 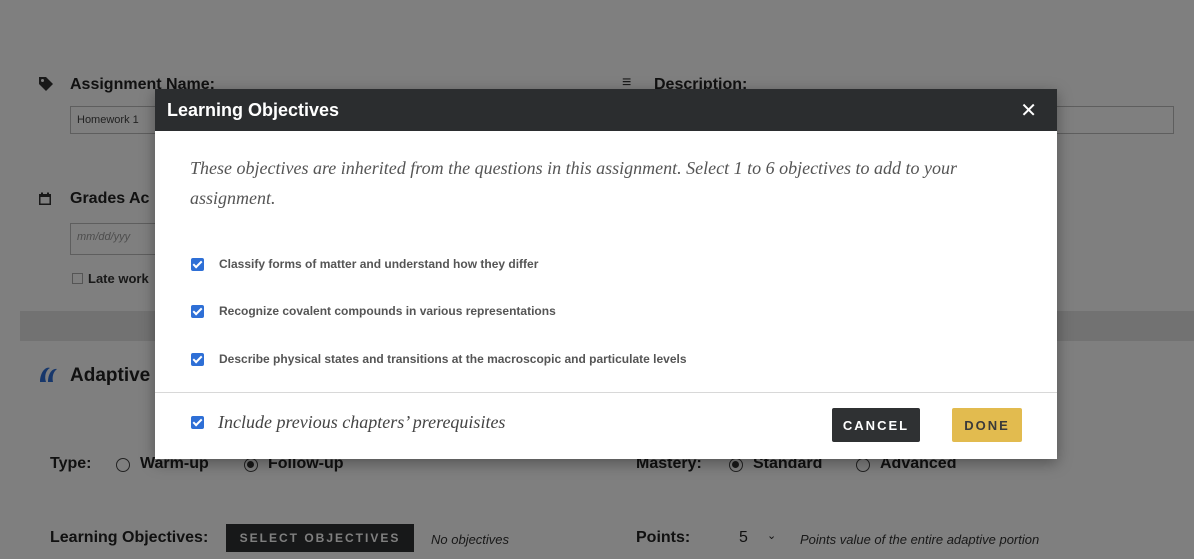 What do you see at coordinates (987, 425) in the screenshot?
I see `done-button: DONE` at bounding box center [987, 425].